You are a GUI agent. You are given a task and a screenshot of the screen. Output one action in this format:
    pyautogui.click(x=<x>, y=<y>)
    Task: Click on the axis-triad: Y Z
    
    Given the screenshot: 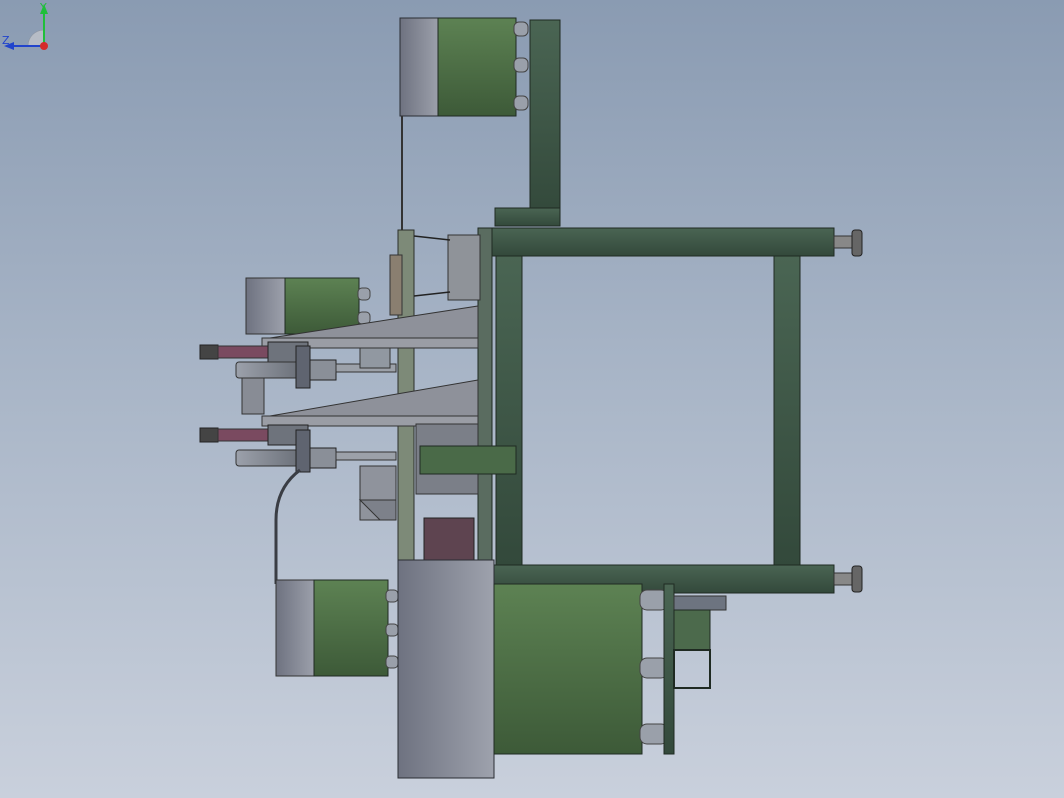 What is the action you would take?
    pyautogui.click(x=25, y=25)
    